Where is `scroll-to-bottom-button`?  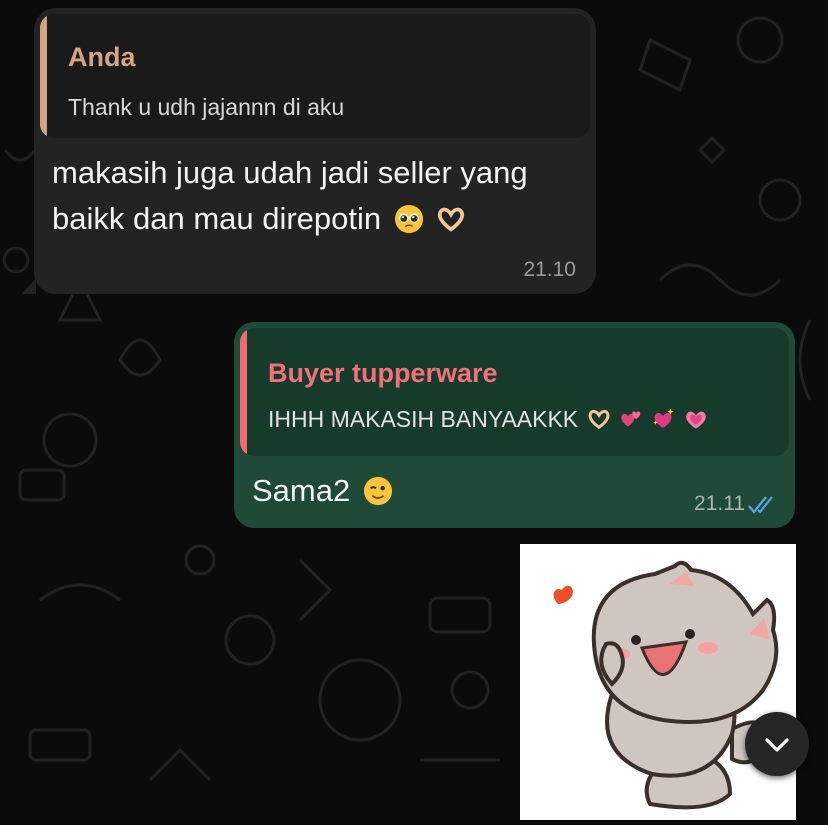 scroll-to-bottom-button is located at coordinates (777, 744).